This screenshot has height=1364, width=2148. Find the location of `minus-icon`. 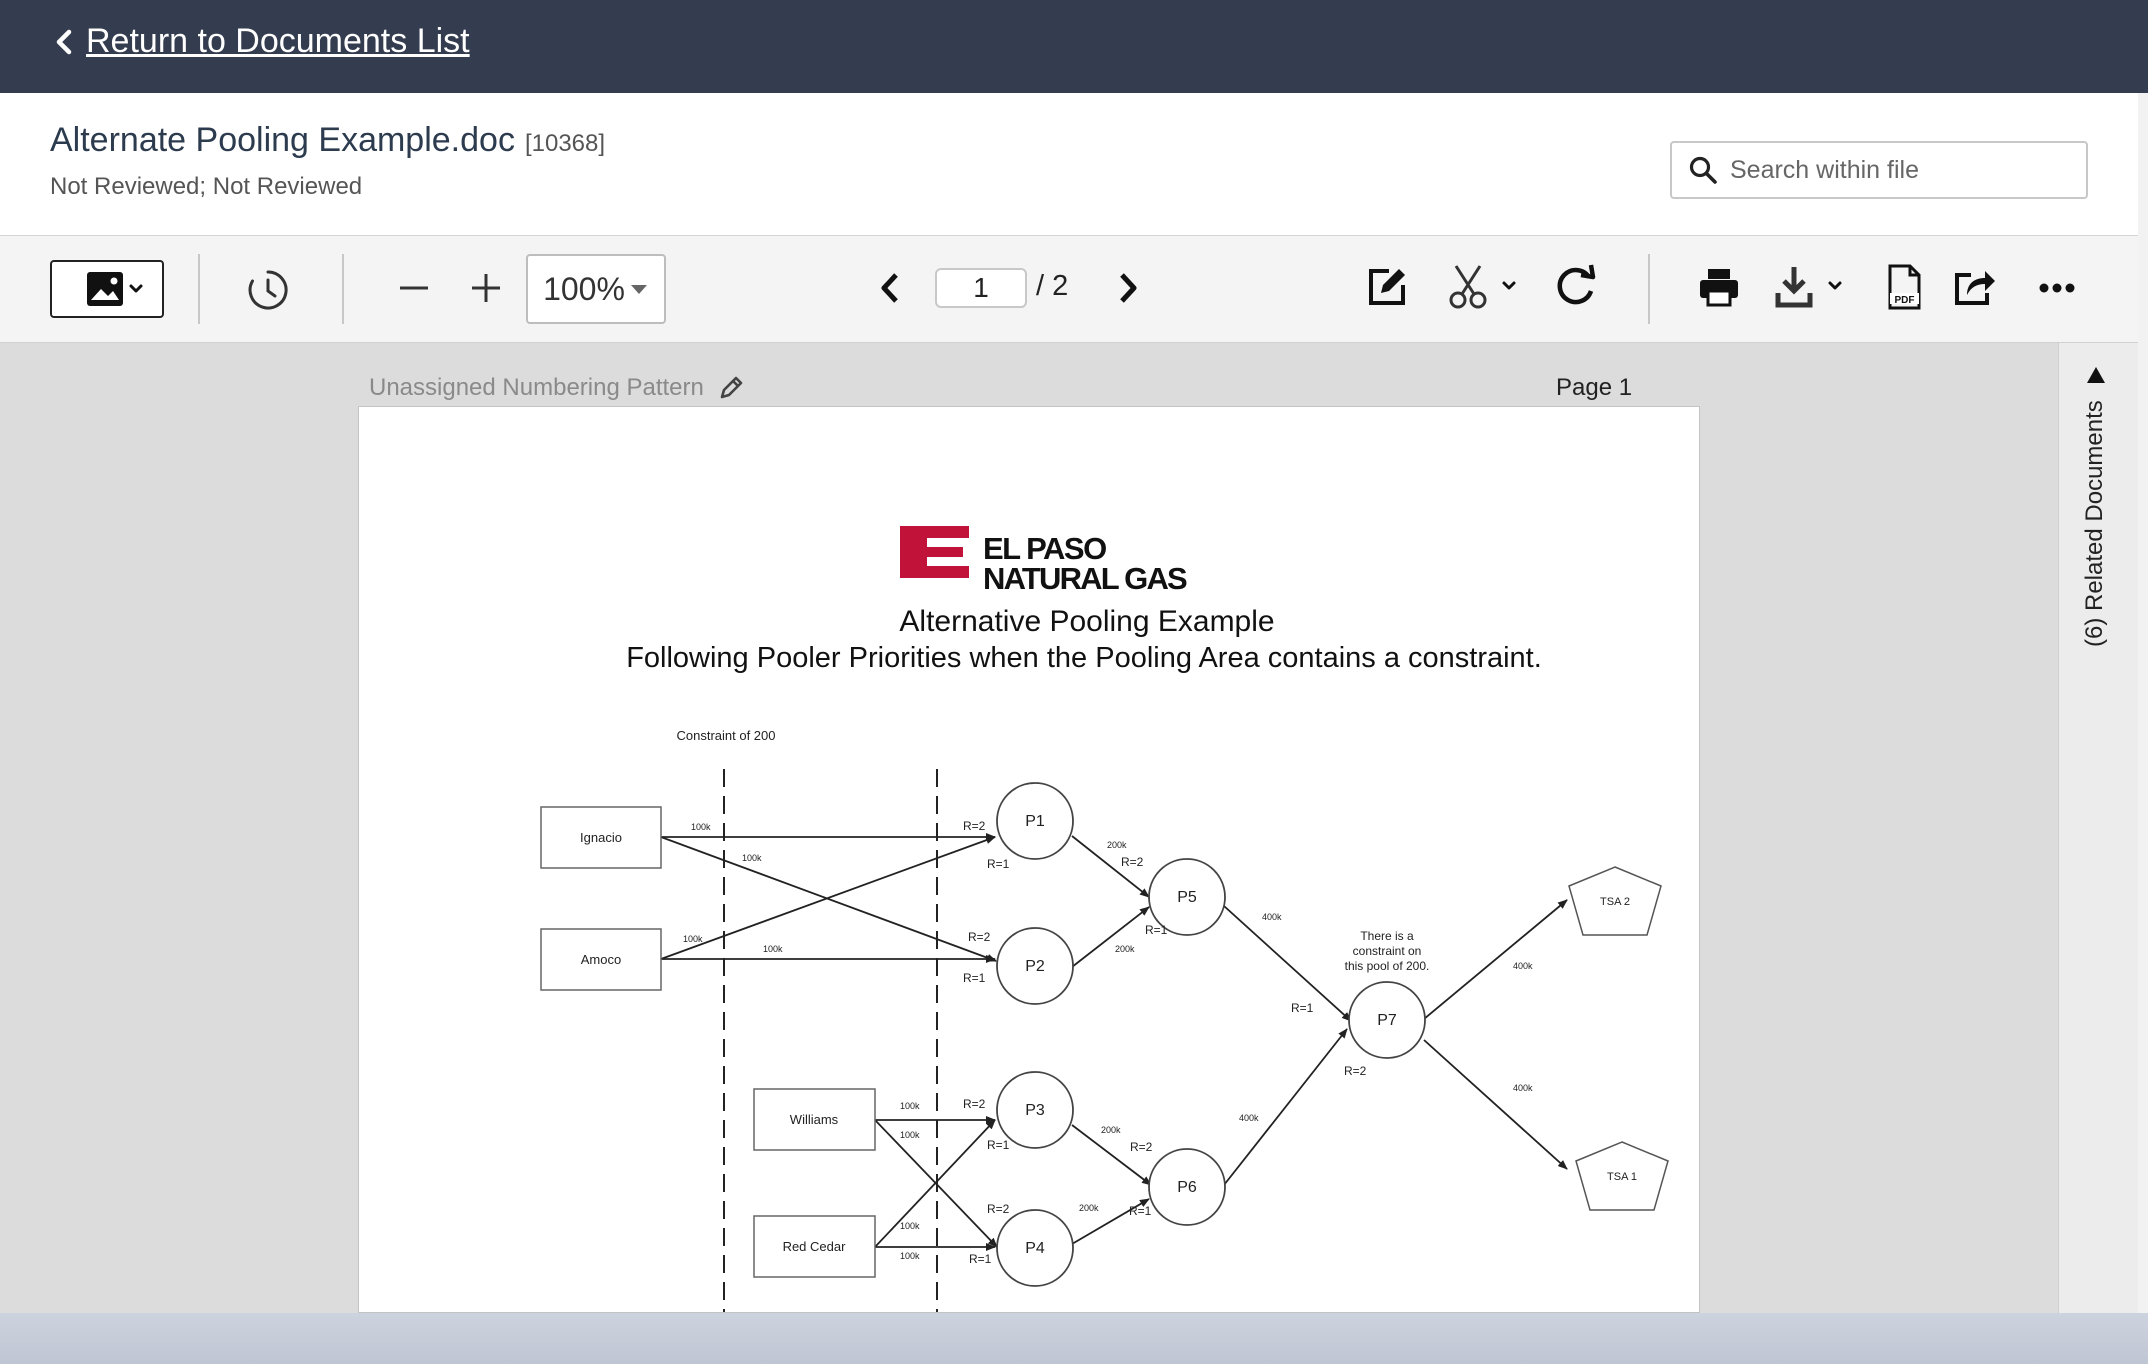

minus-icon is located at coordinates (414, 288).